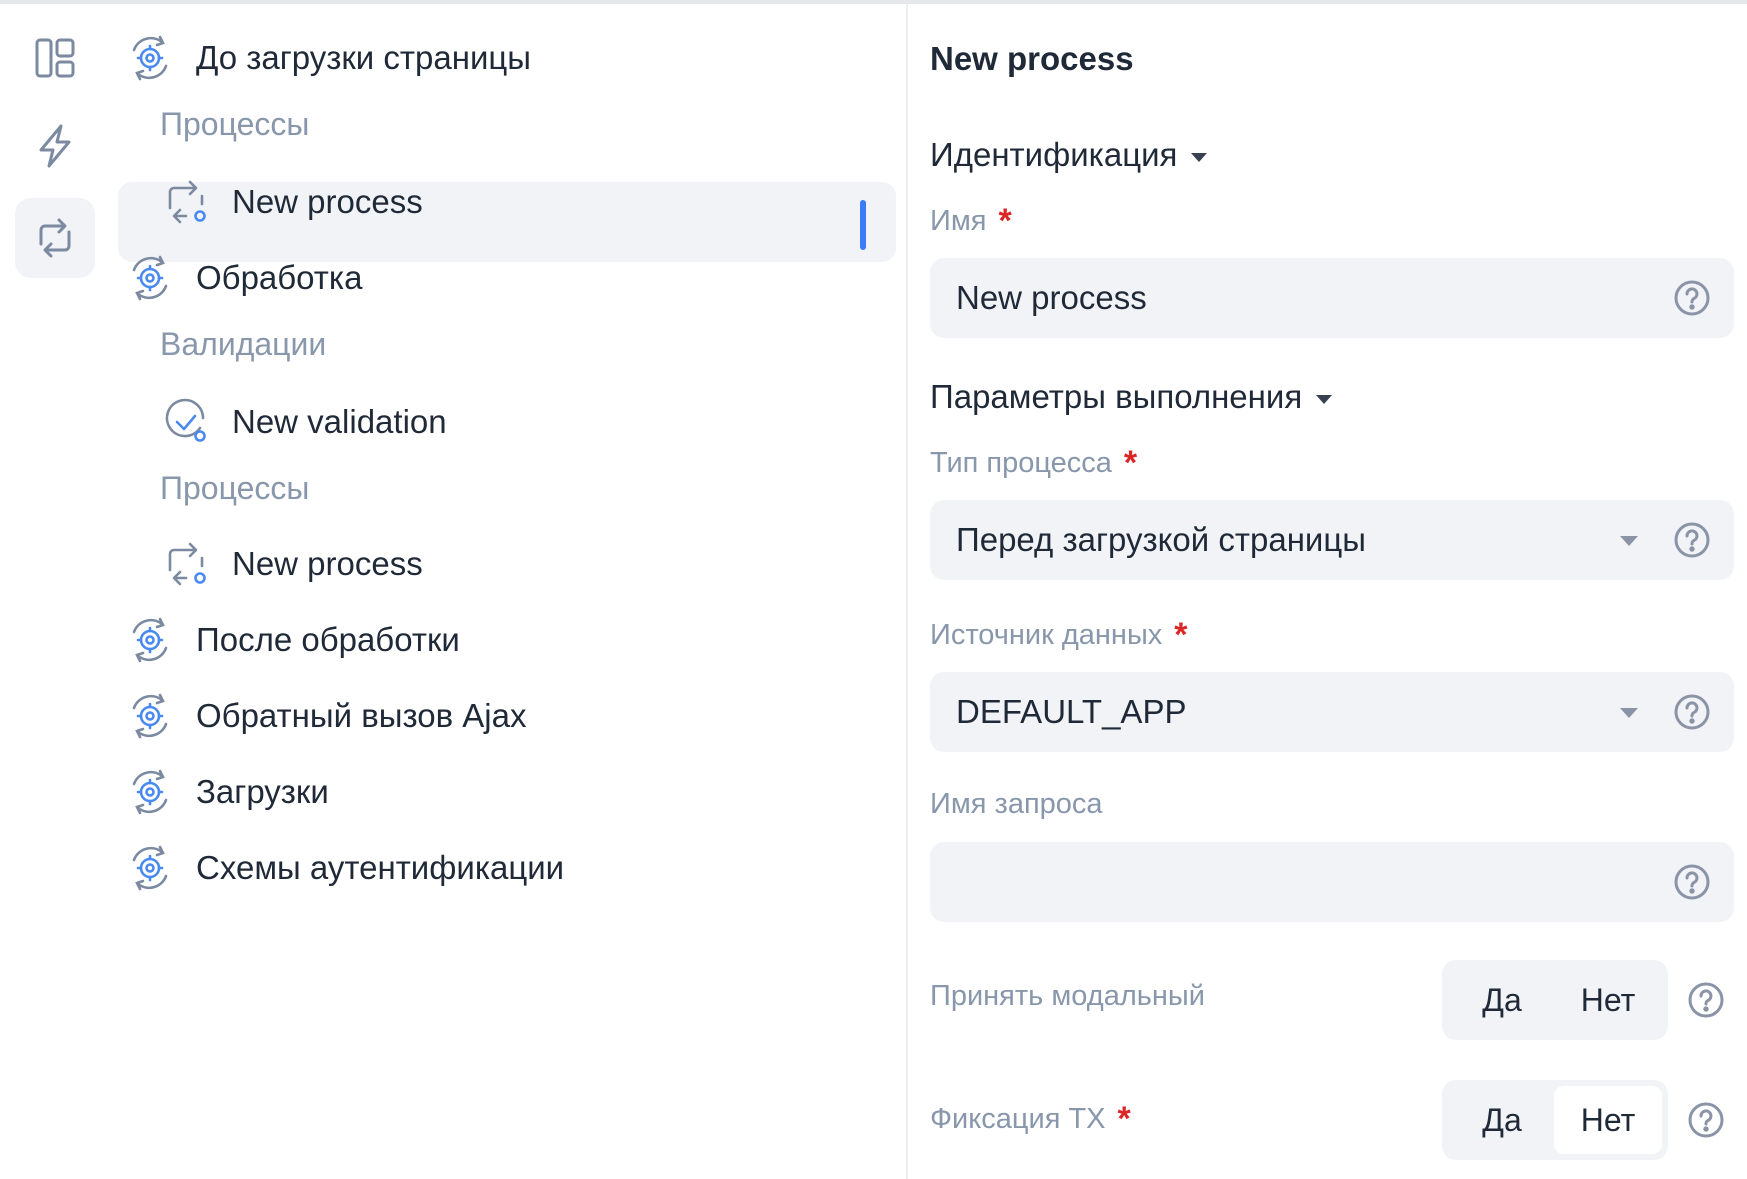 Image resolution: width=1747 pixels, height=1179 pixels. I want to click on tree-item-label: До загрузки страницы, so click(364, 57).